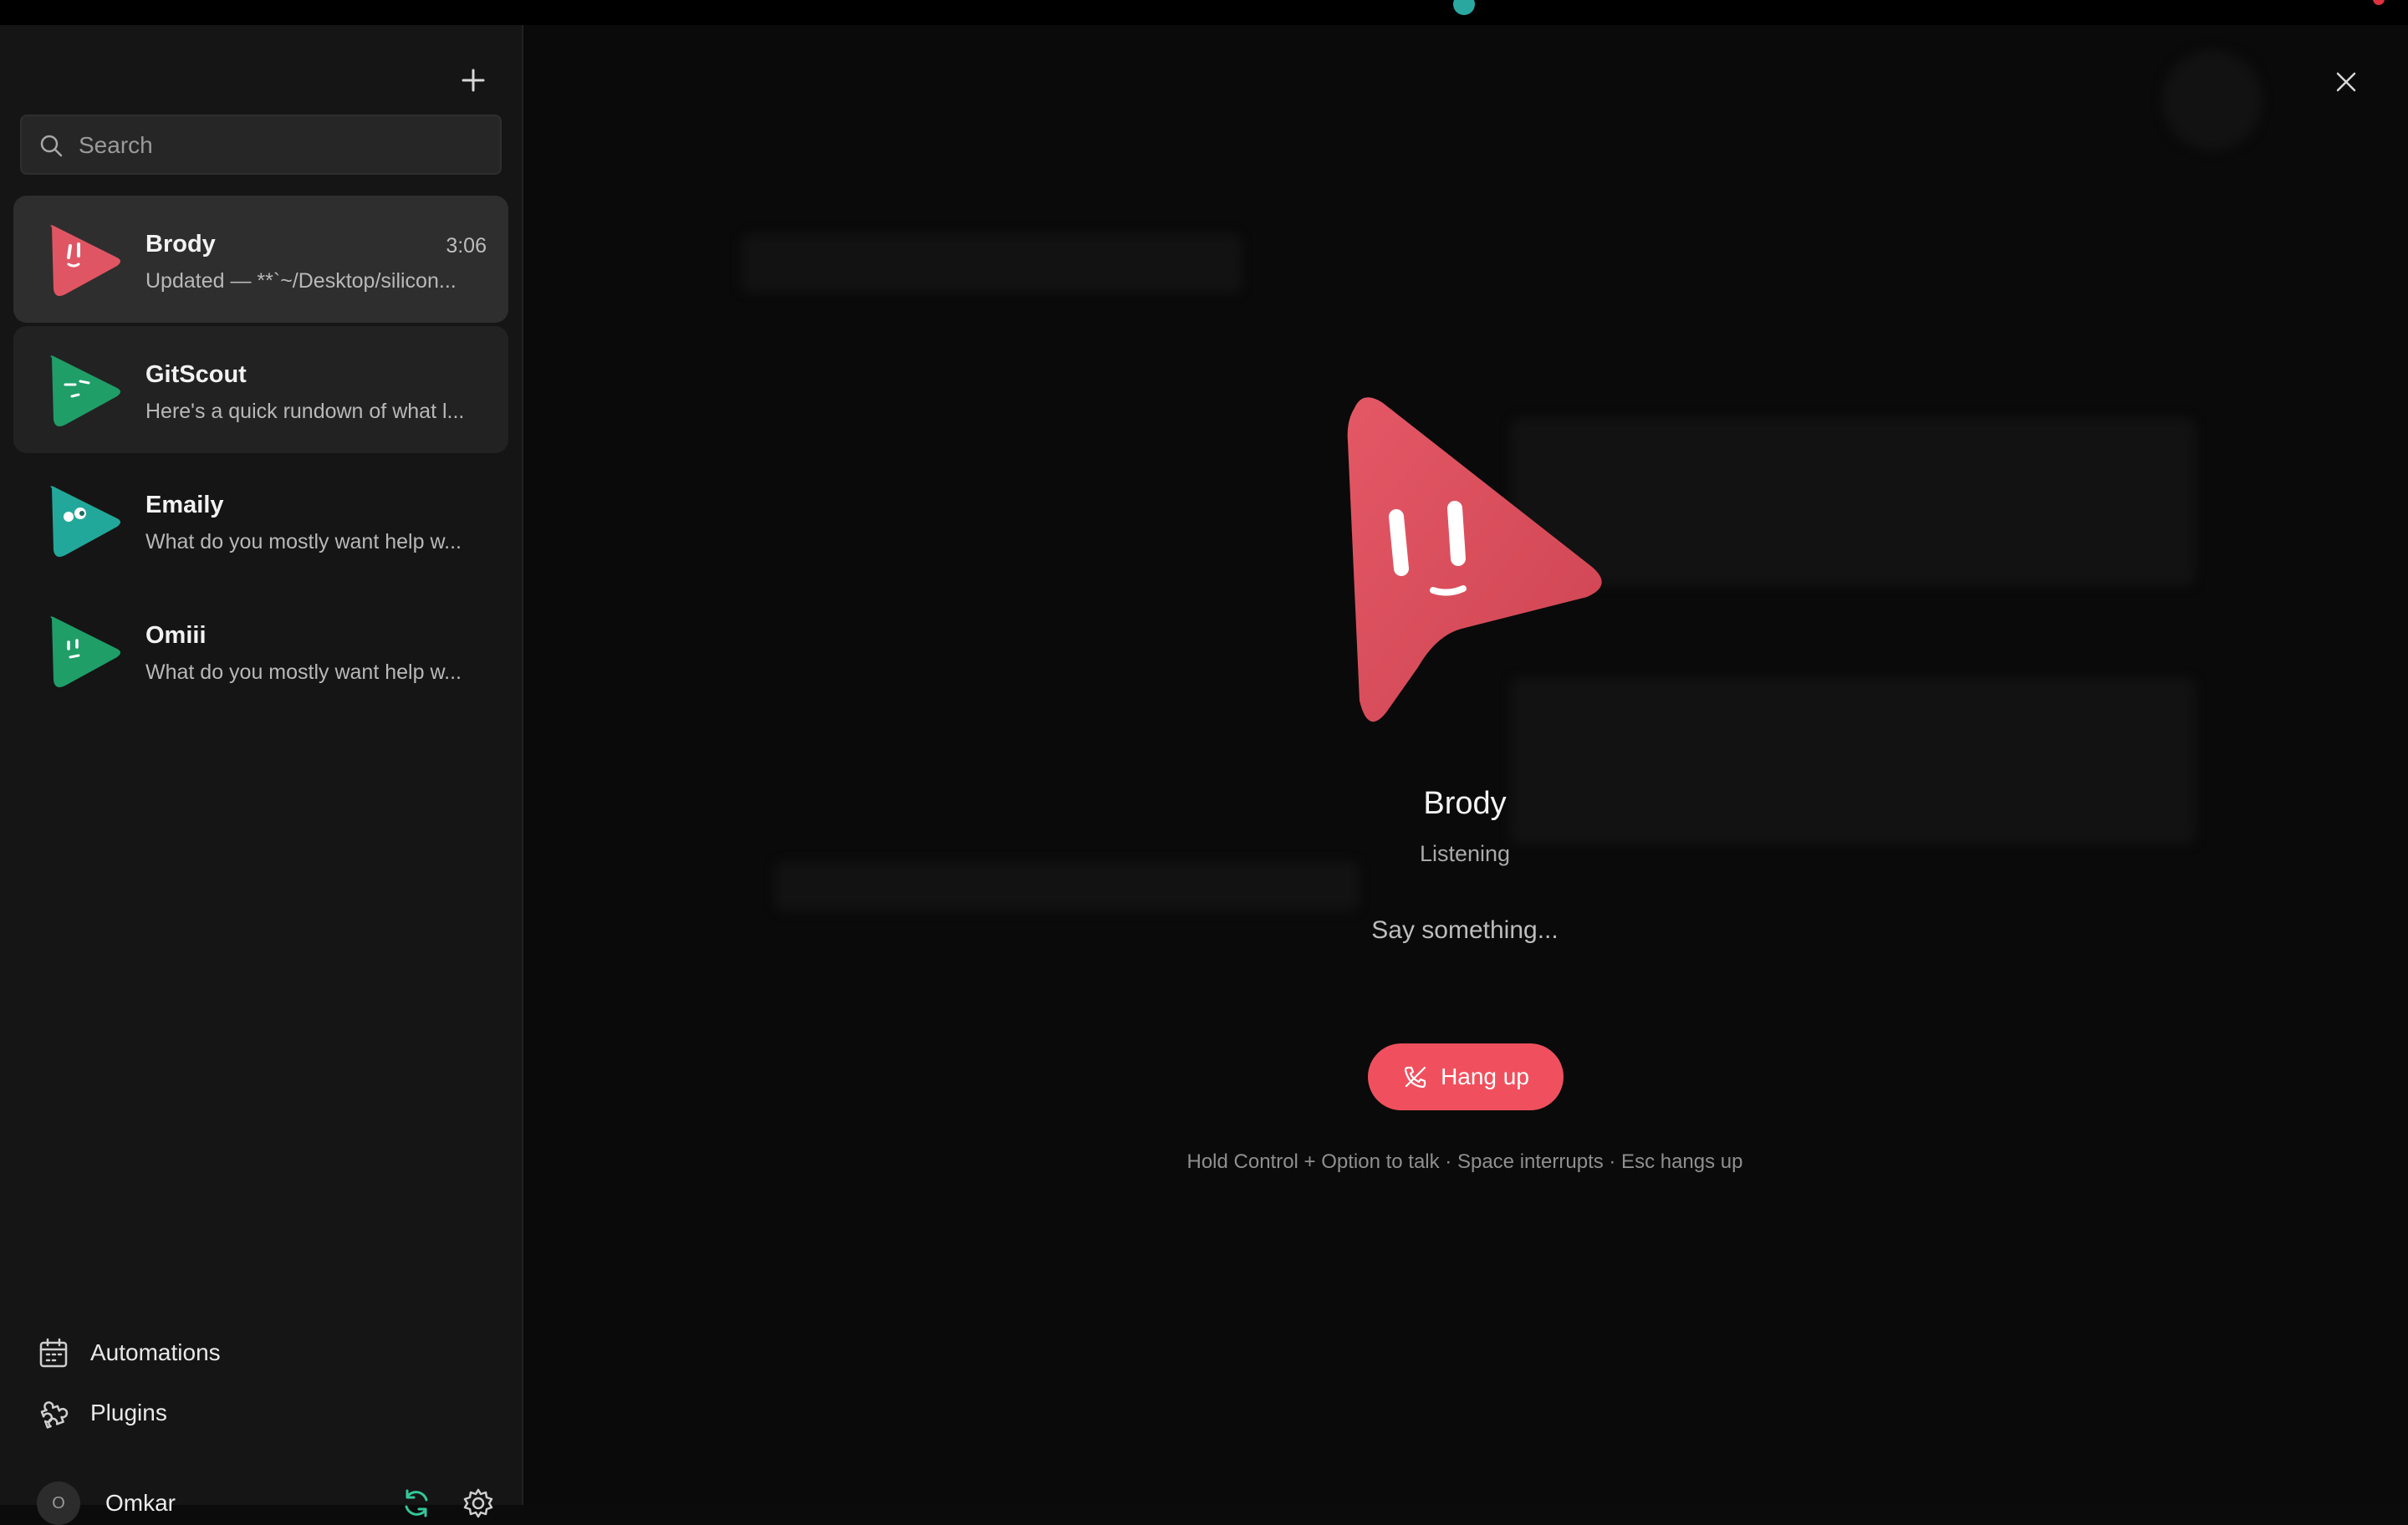 Image resolution: width=2408 pixels, height=1525 pixels. I want to click on chat-name: Emaily, so click(185, 505).